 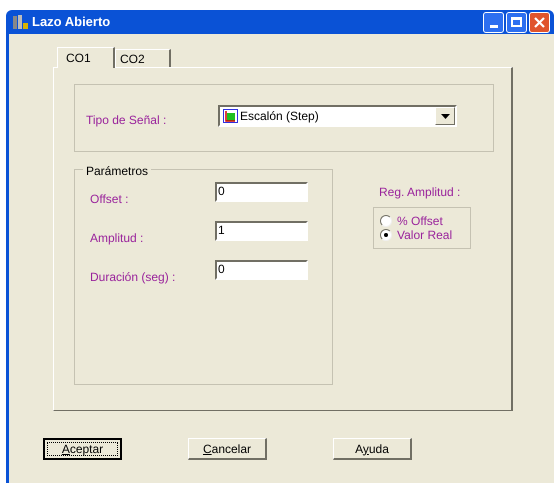 What do you see at coordinates (420, 221) in the screenshot?
I see `radio-label: % Offset` at bounding box center [420, 221].